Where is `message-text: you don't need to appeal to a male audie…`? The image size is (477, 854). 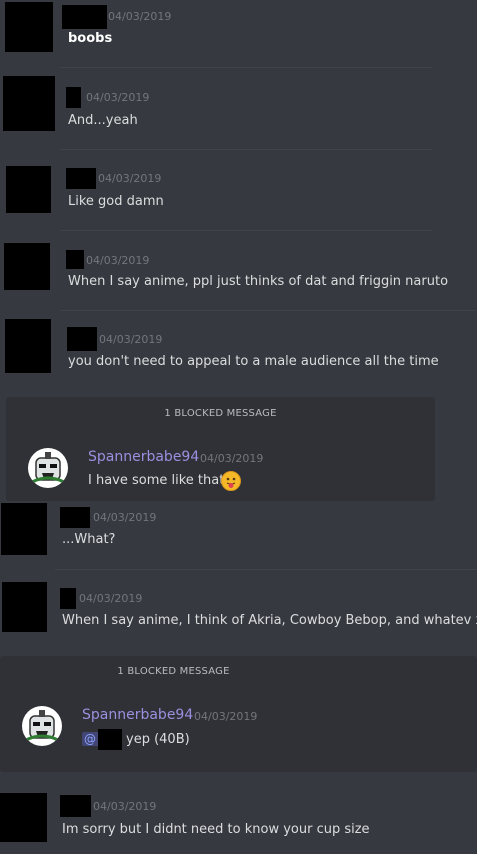 message-text: you don't need to appeal to a male audie… is located at coordinates (253, 361).